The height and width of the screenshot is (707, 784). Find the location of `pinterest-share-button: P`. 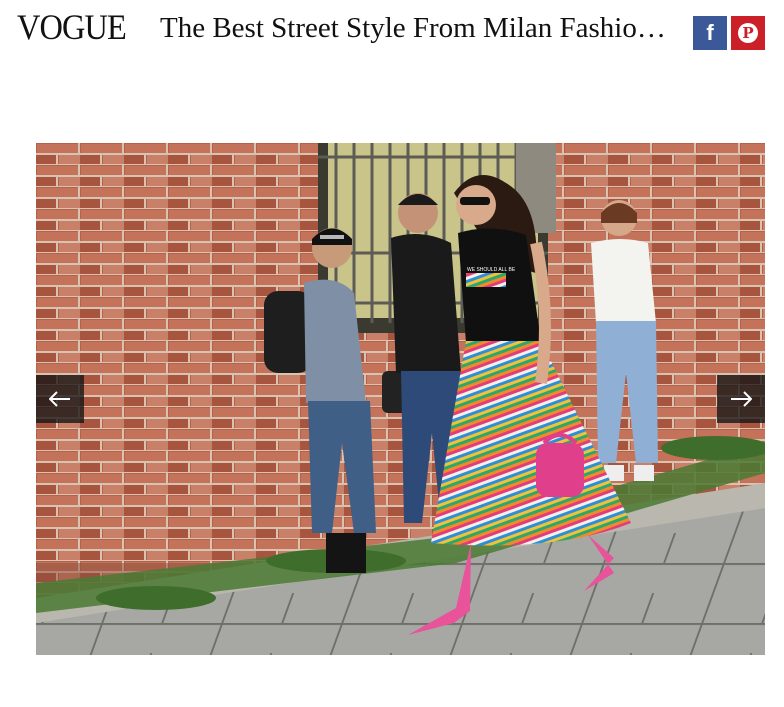

pinterest-share-button: P is located at coordinates (748, 33).